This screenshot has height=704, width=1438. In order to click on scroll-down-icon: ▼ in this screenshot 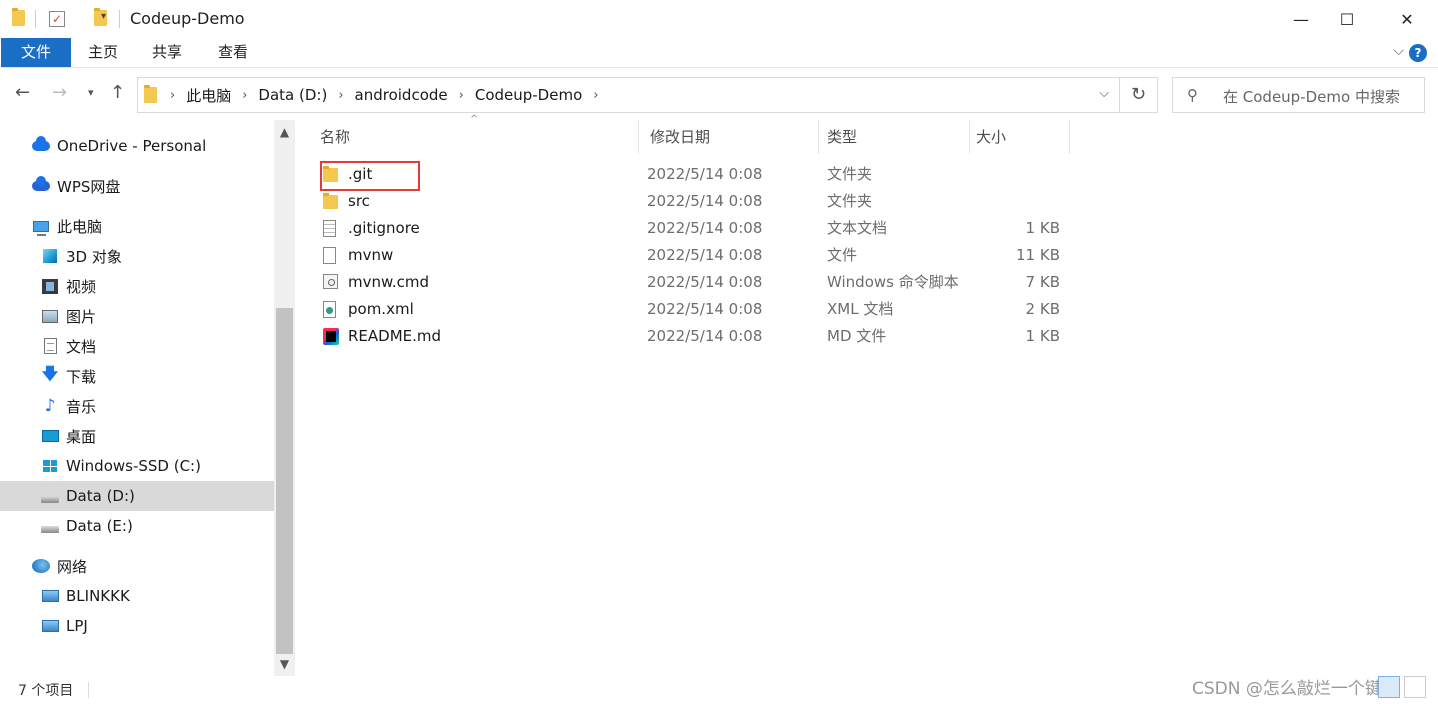, I will do `click(284, 664)`.